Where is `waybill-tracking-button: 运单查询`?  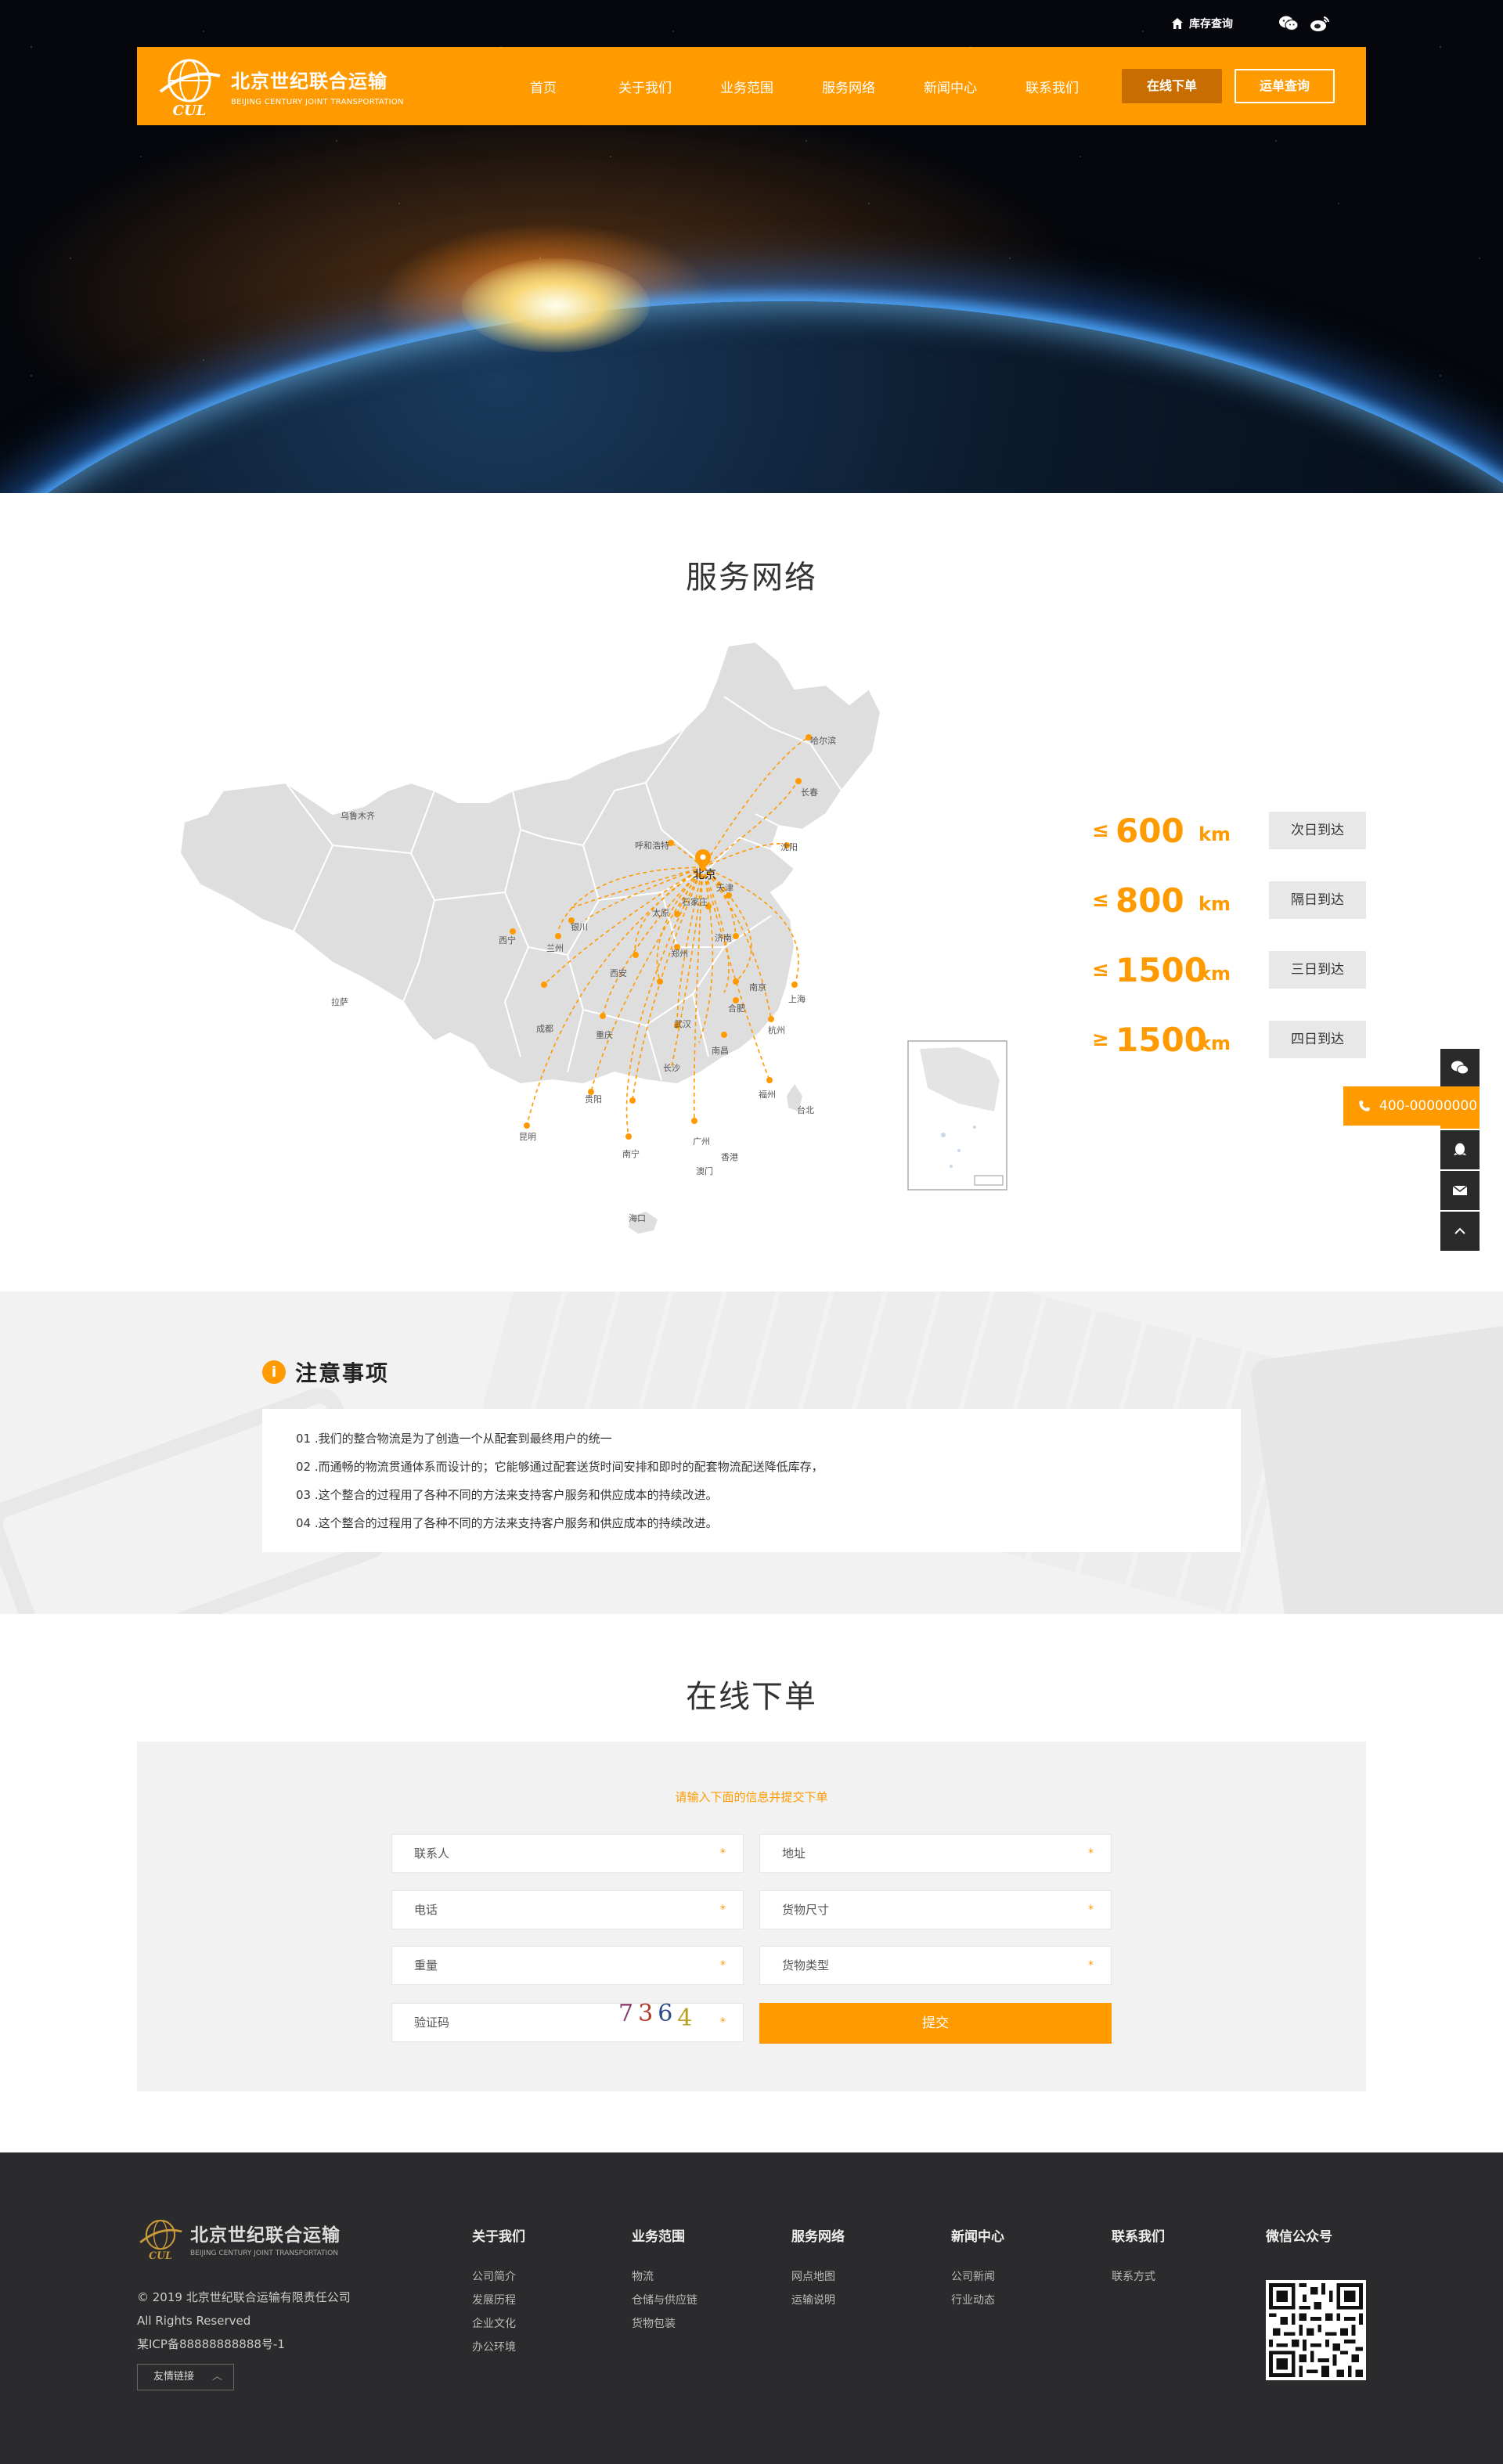
waybill-tracking-button: 运单查询 is located at coordinates (1284, 86).